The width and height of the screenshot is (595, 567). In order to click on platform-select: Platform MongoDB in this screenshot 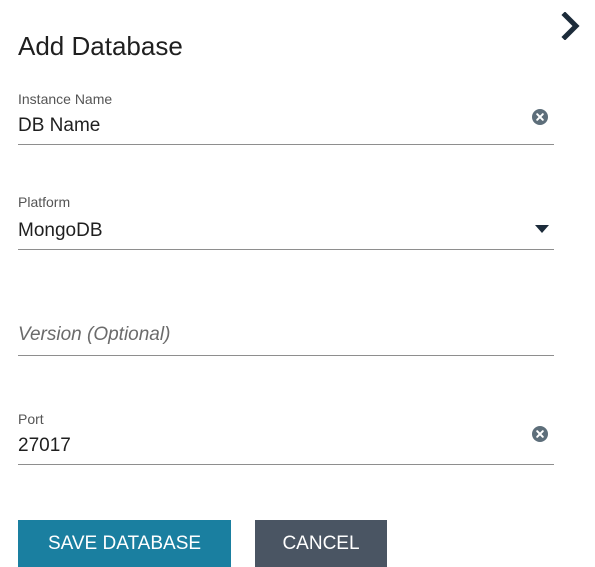, I will do `click(286, 220)`.